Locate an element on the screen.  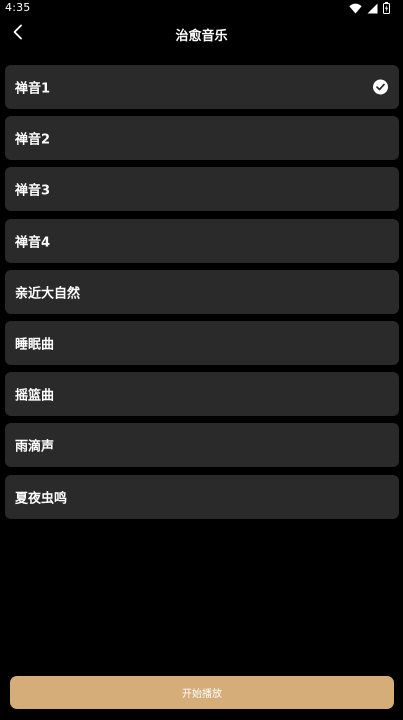
music-item-label: 亲近大自然 is located at coordinates (48, 294).